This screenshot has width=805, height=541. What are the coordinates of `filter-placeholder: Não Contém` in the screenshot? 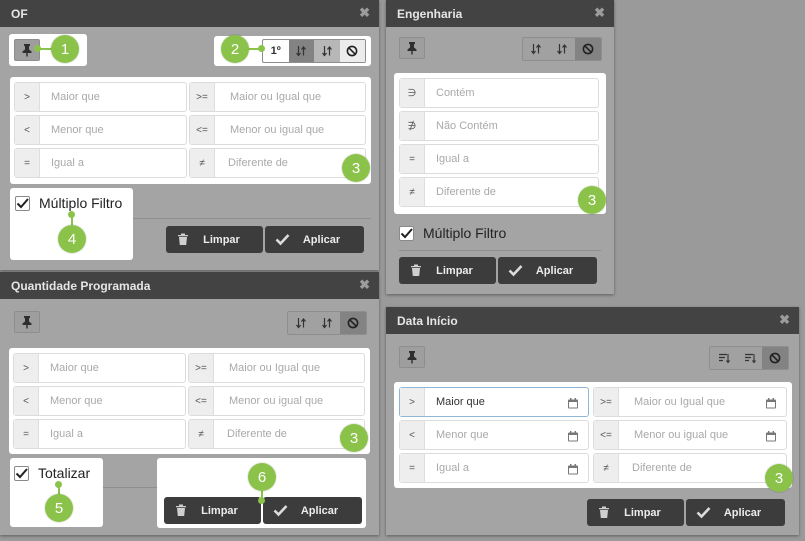 It's located at (467, 126).